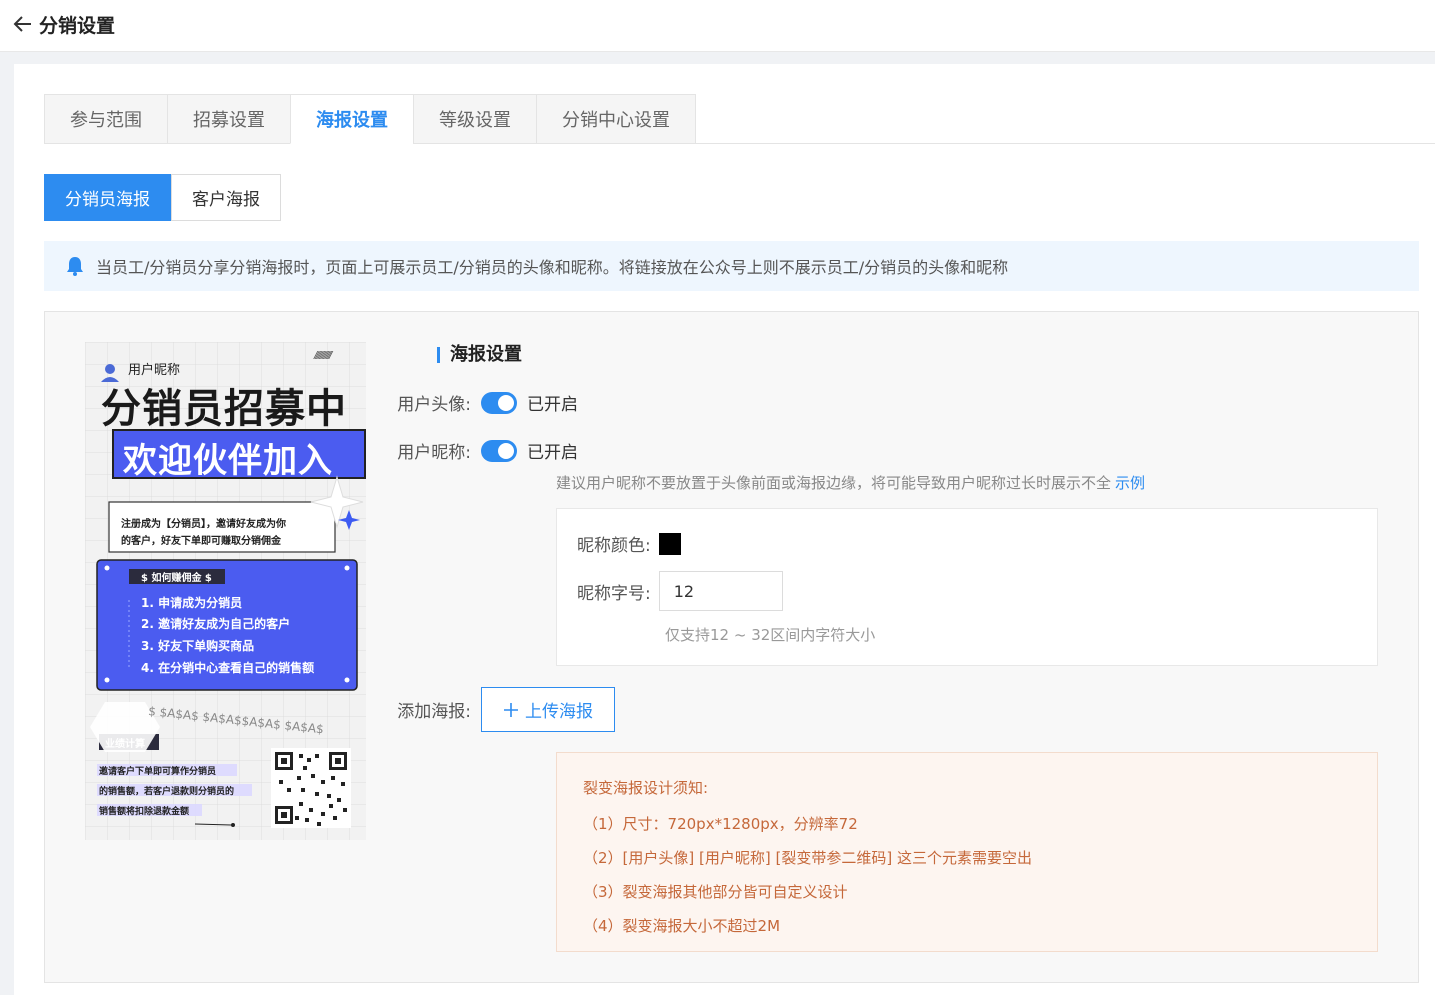 The width and height of the screenshot is (1435, 995). Describe the element at coordinates (682, 926) in the screenshot. I see `rule-item: （4）裂变海报大小不超过2M` at that location.